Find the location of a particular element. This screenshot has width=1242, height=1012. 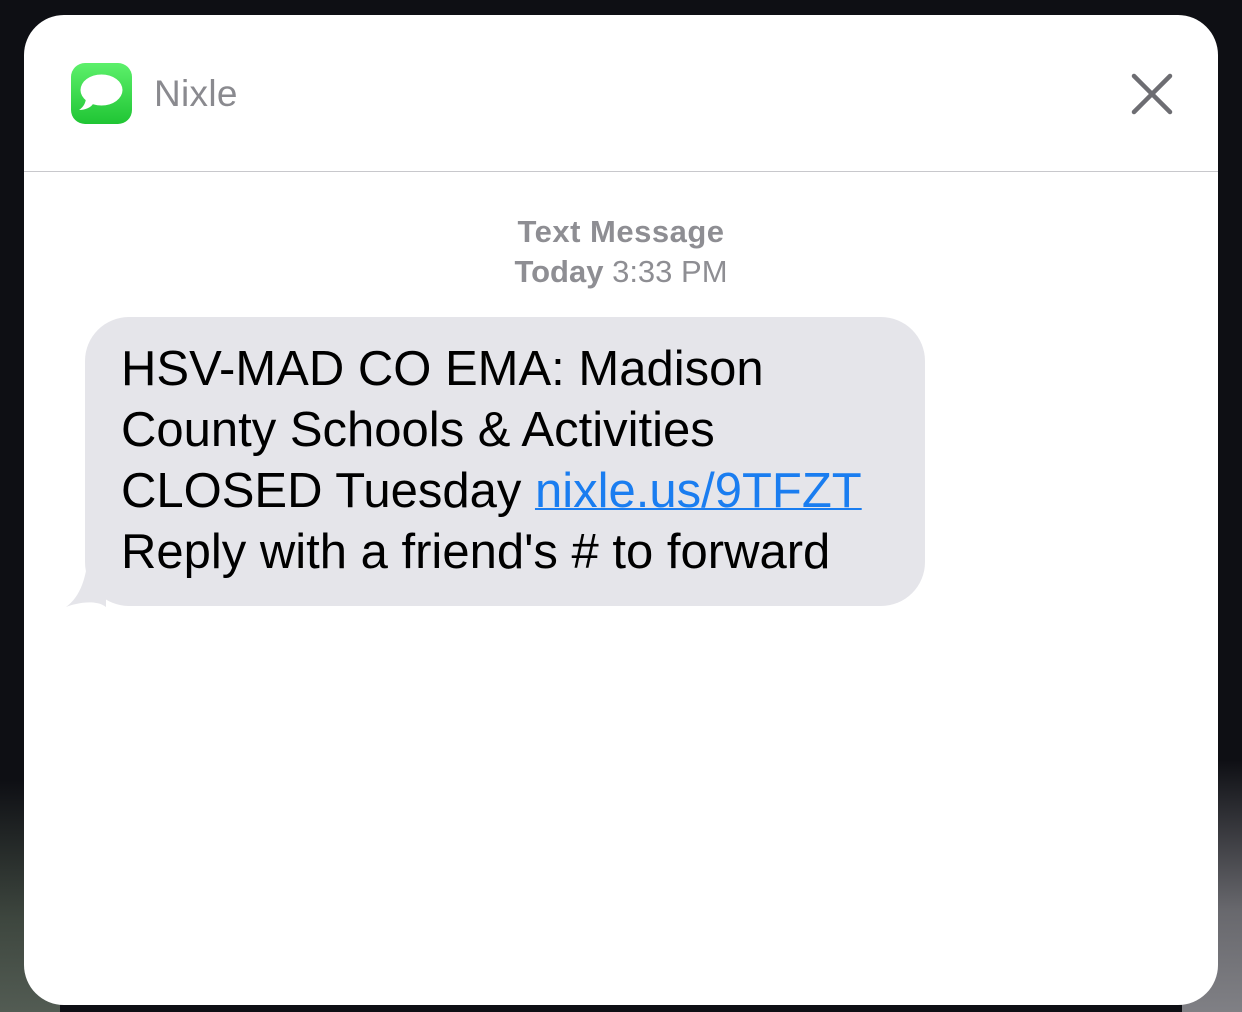

message-line: County Schools & Activities is located at coordinates (418, 430).